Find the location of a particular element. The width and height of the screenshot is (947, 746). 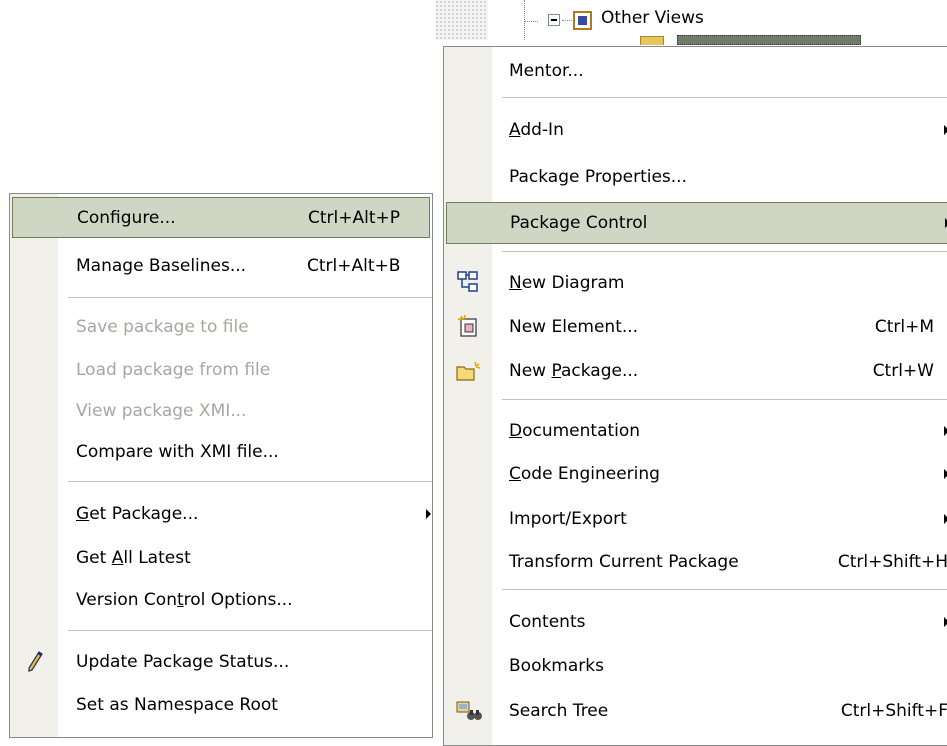

tree-node-selected is located at coordinates (769, 40).